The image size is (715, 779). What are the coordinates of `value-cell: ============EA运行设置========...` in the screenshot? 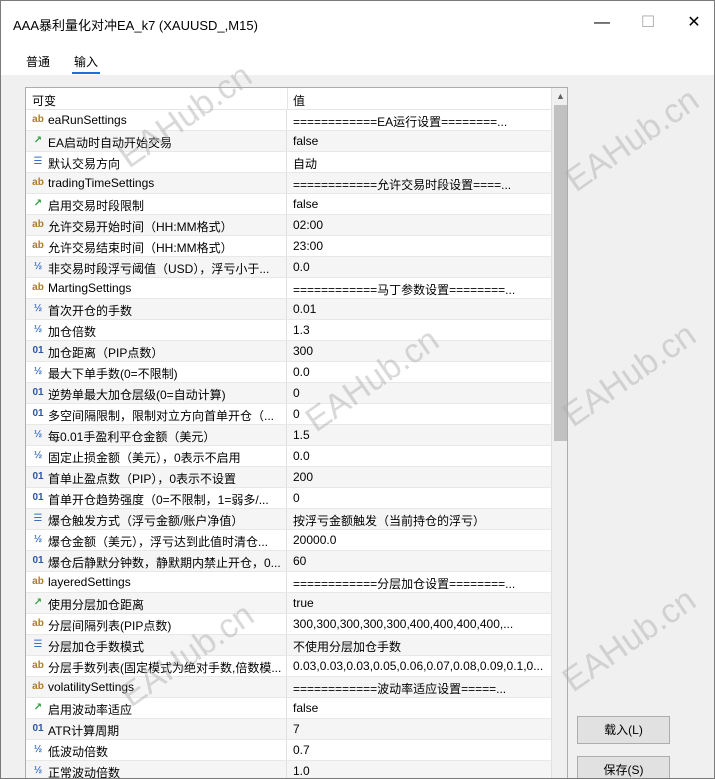 It's located at (419, 120).